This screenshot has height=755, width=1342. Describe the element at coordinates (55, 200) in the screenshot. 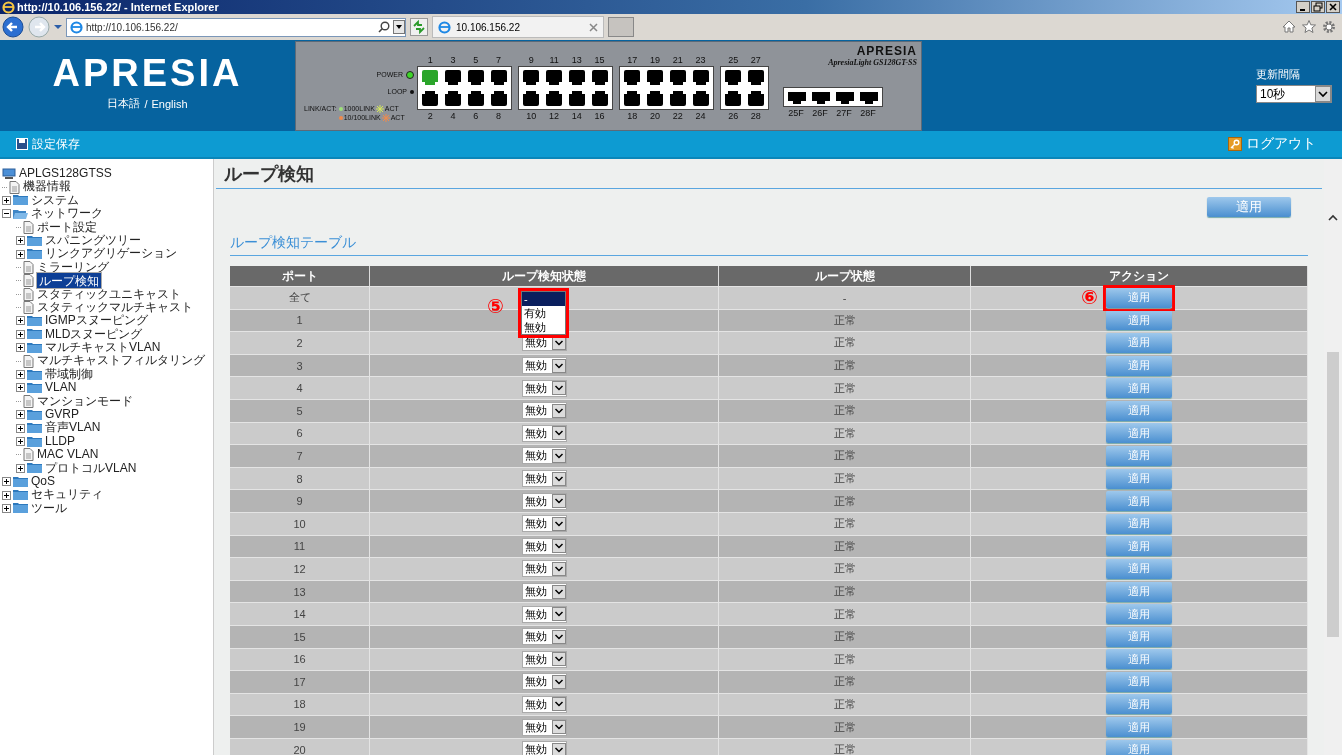

I see `tree-item: システム` at that location.